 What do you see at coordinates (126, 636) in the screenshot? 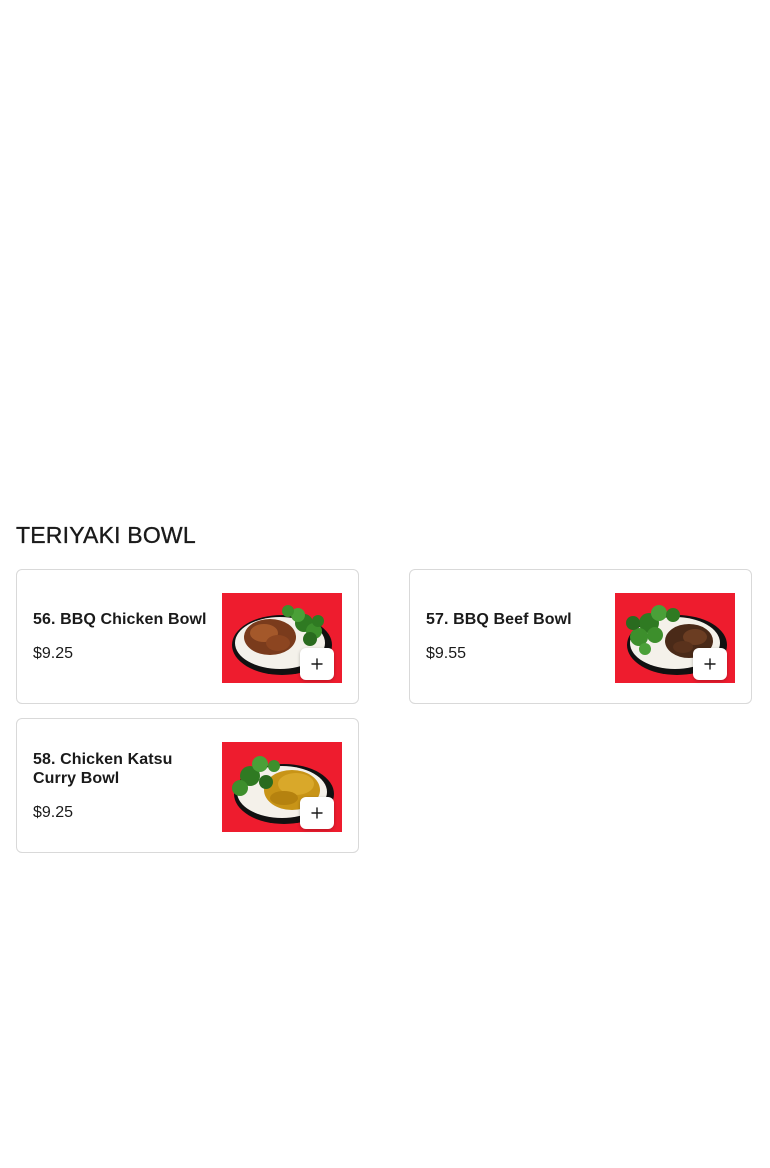
I see `menu-item-text: 56. BBQ Chicken Bowl $9.25` at bounding box center [126, 636].